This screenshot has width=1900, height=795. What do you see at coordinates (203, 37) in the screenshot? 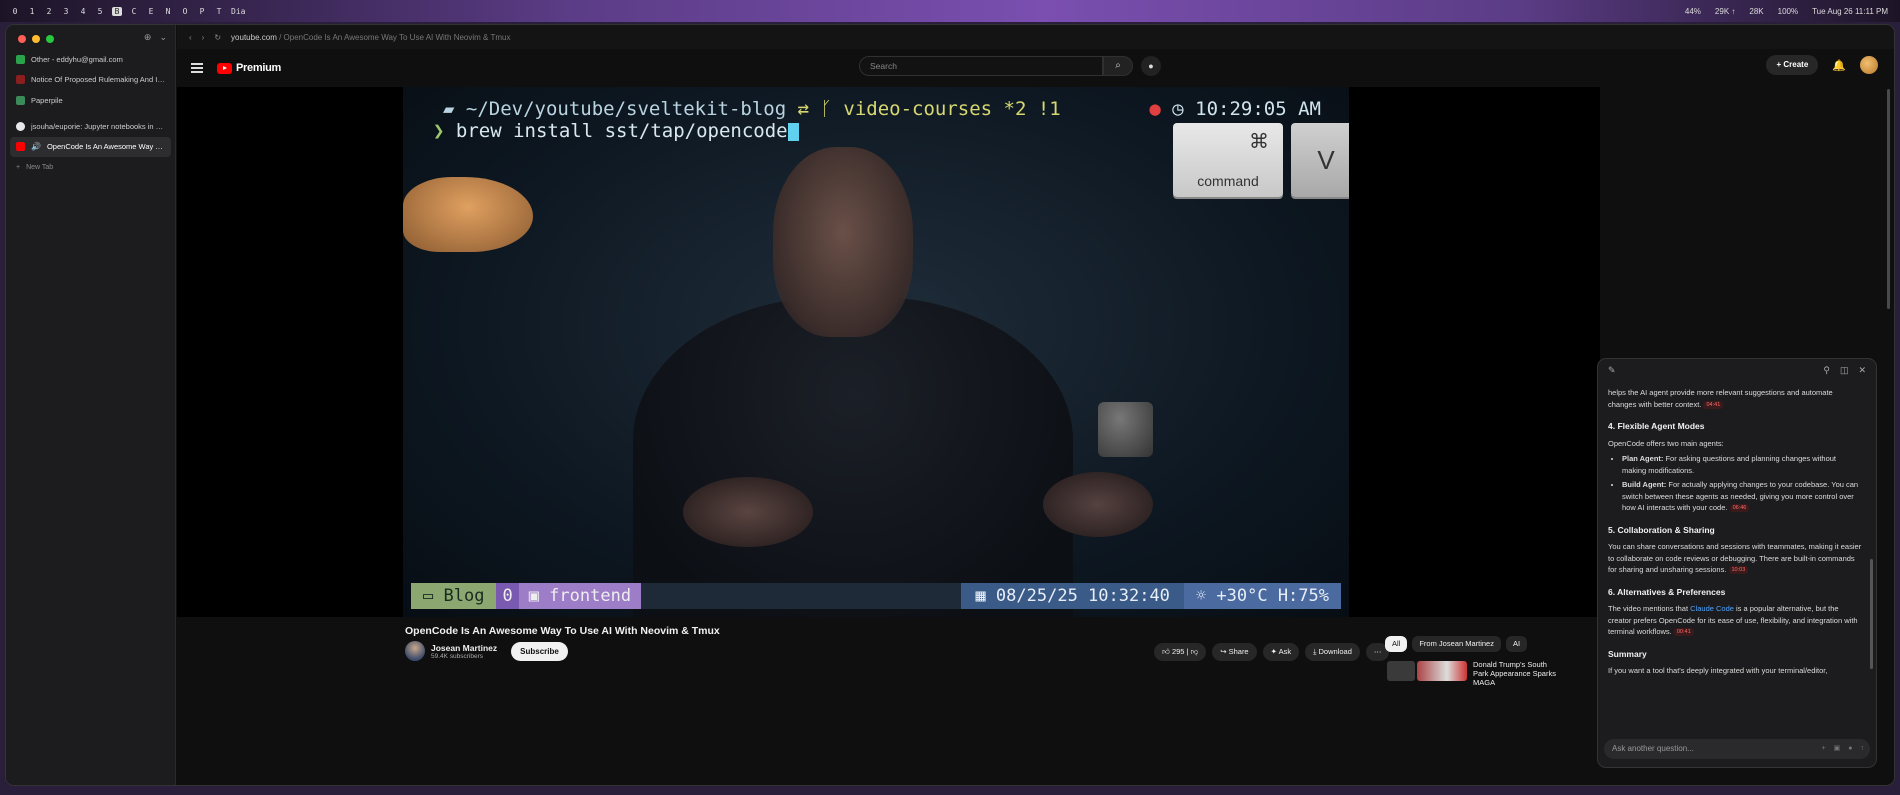
I see `forward-icon: ›` at bounding box center [203, 37].